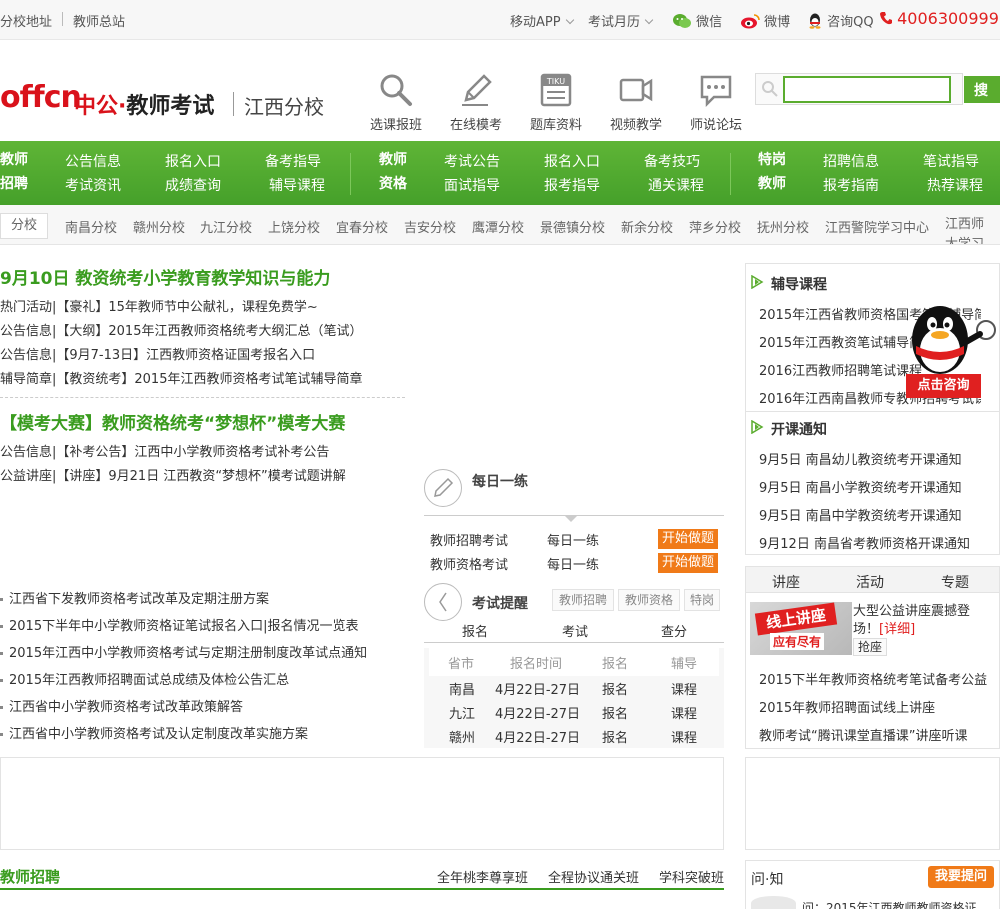  What do you see at coordinates (144, 104) in the screenshot?
I see `logo-text: 中公·教师考试` at bounding box center [144, 104].